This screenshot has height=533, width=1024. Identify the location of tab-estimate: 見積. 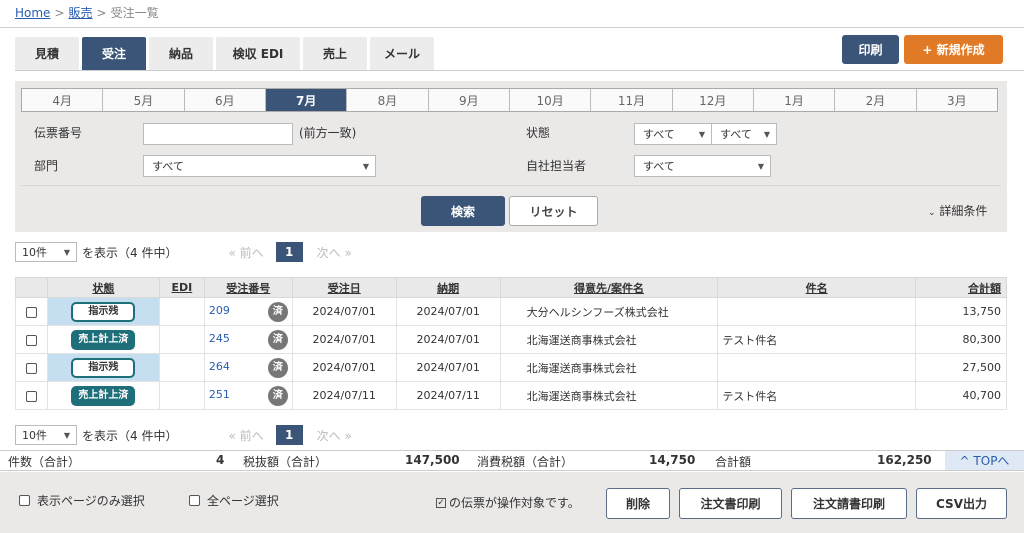
(47, 53).